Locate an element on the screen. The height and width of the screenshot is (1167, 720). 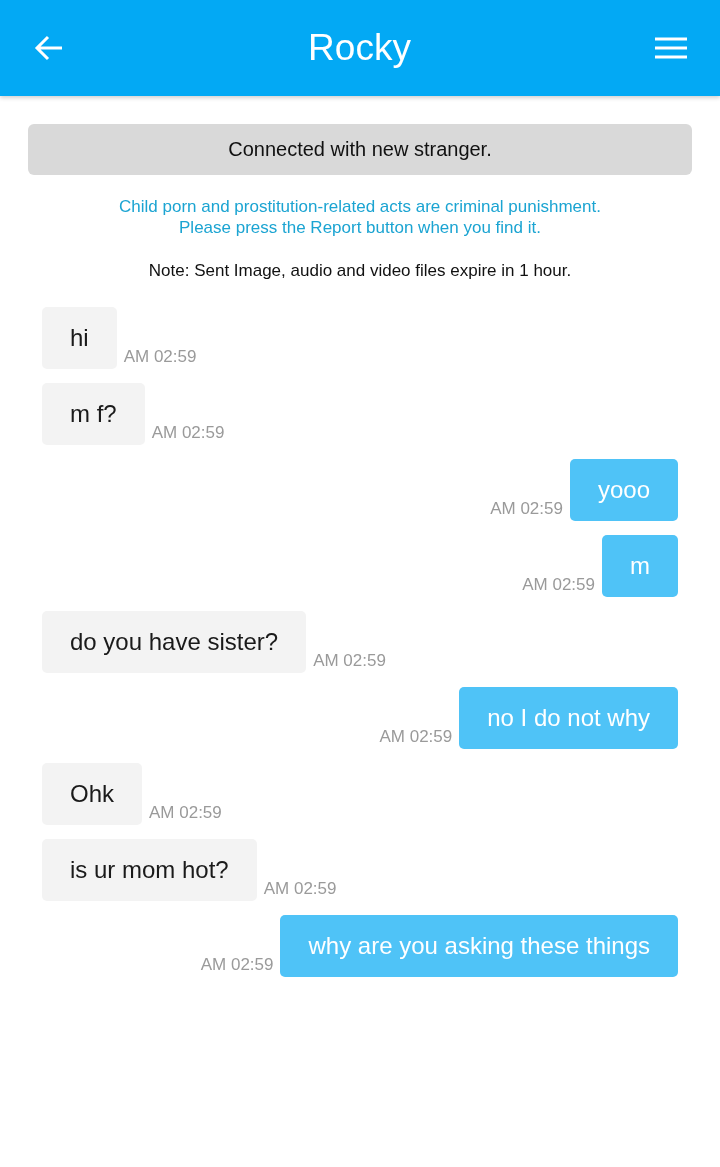
back-arrow-icon is located at coordinates (49, 48).